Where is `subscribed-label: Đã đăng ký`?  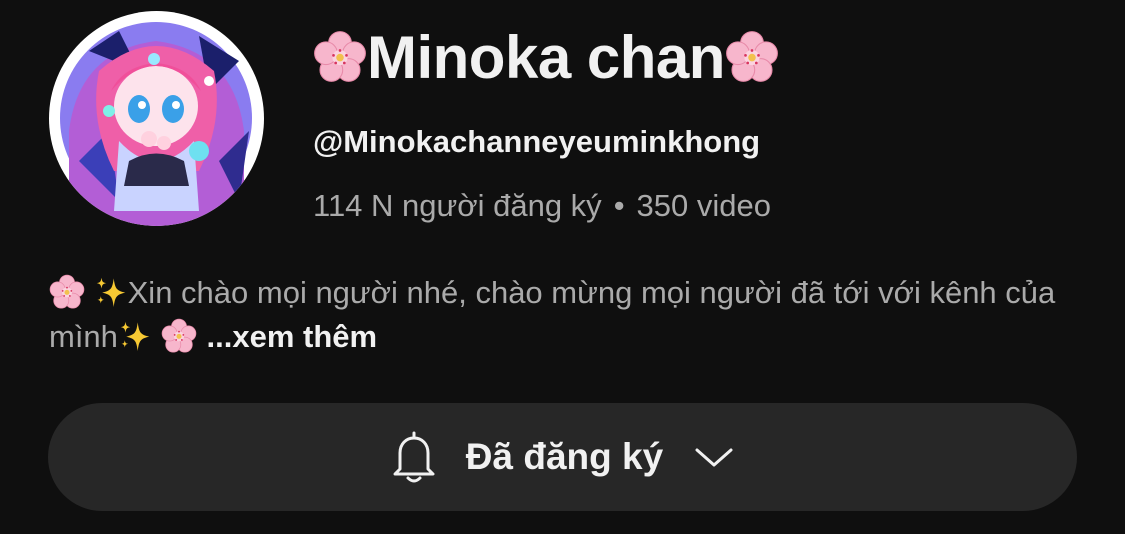
subscribed-label: Đã đăng ký is located at coordinates (564, 456).